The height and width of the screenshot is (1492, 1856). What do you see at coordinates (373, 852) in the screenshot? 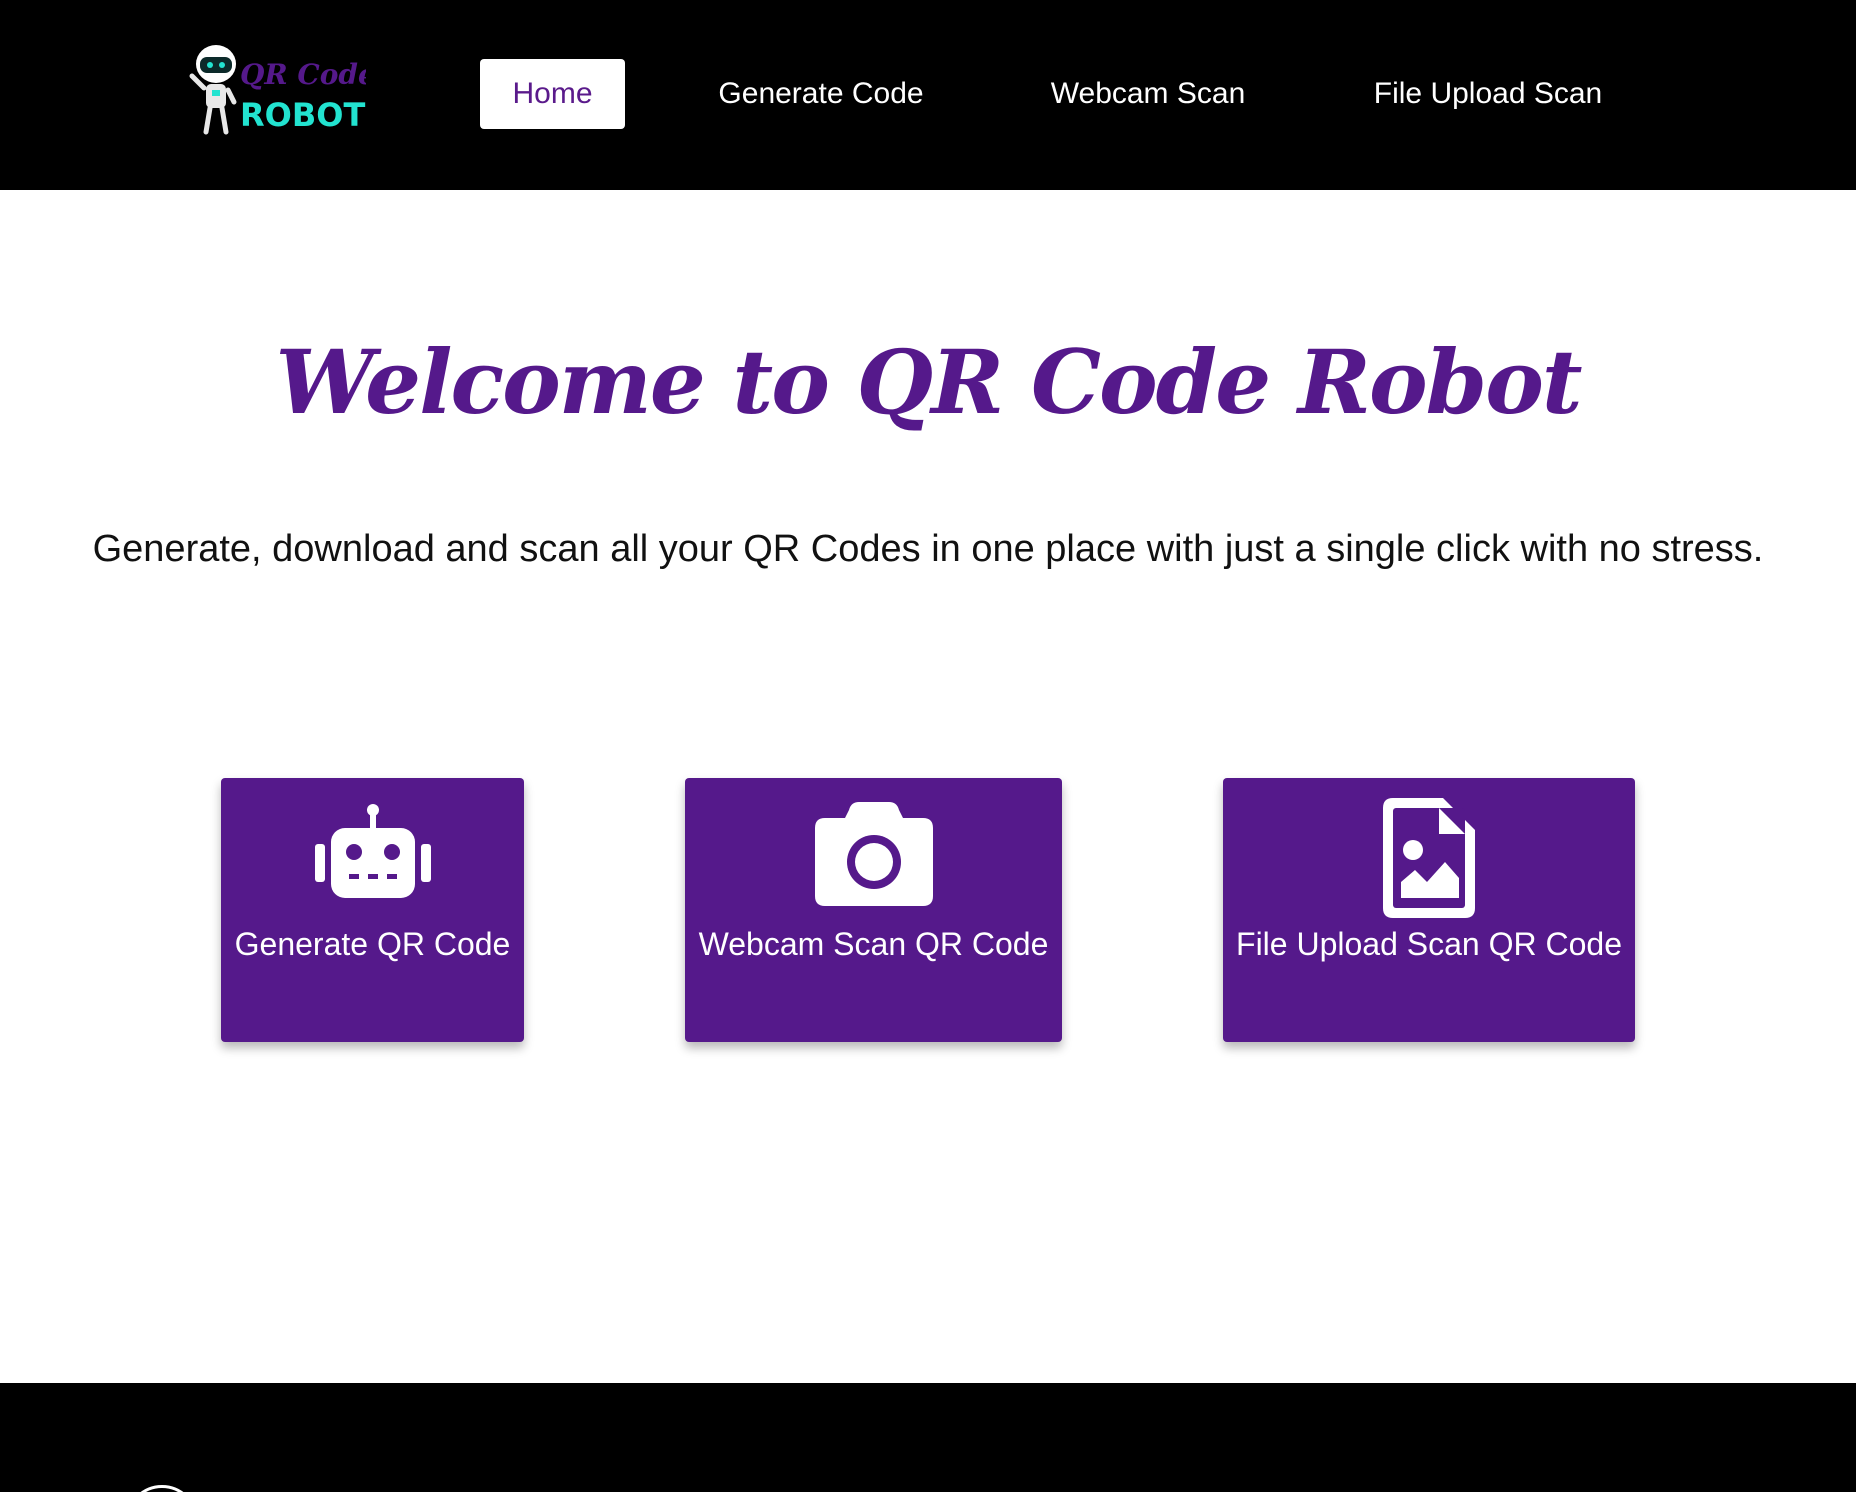
I see `robot-icon` at bounding box center [373, 852].